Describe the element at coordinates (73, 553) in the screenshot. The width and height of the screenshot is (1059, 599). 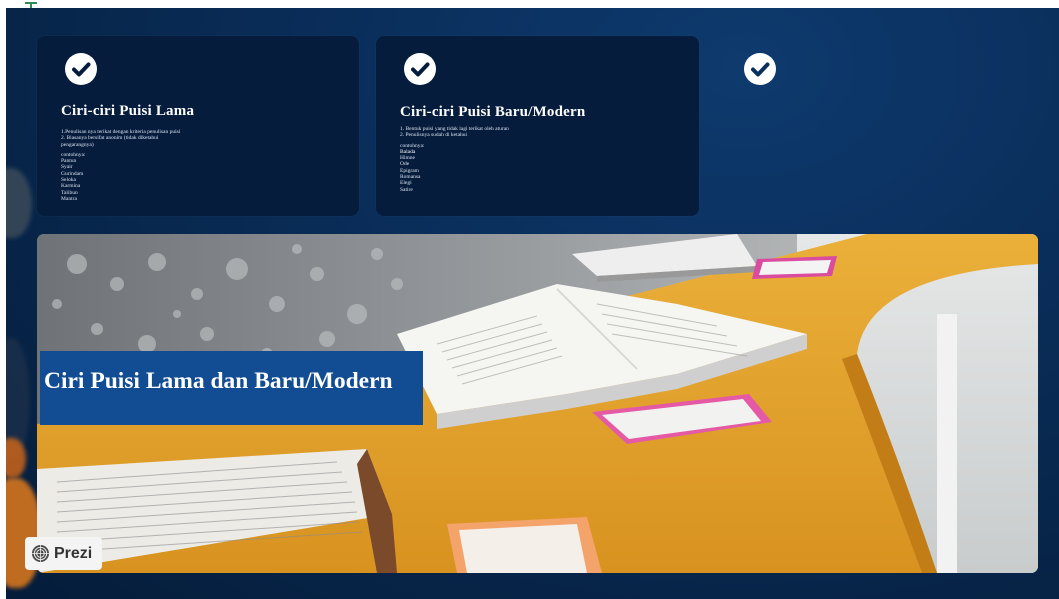
I see `prezi-label: Prezi` at that location.